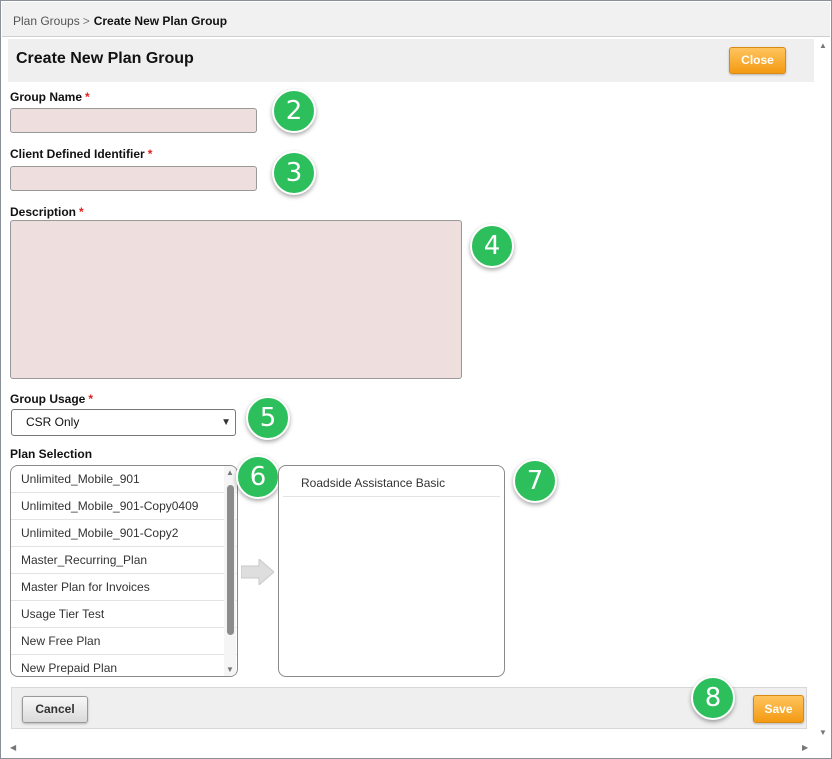 The width and height of the screenshot is (832, 759). I want to click on client-identifier-input, so click(133, 178).